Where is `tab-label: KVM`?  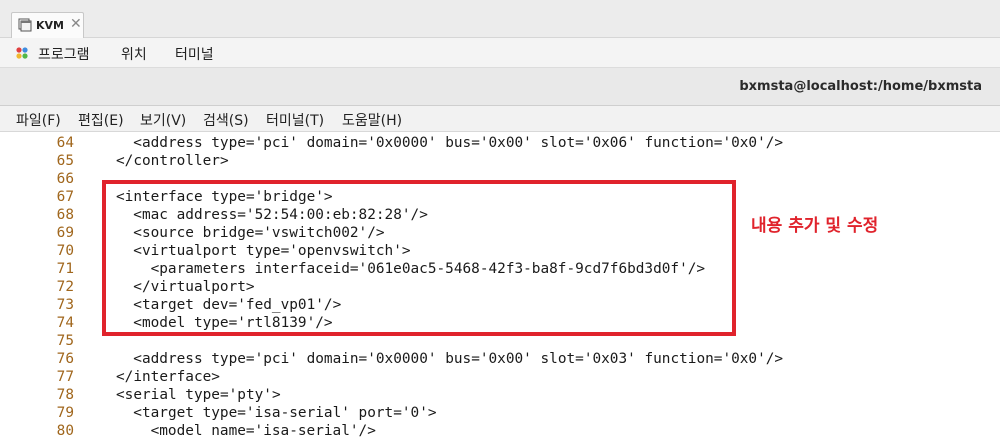
tab-label: KVM is located at coordinates (50, 25).